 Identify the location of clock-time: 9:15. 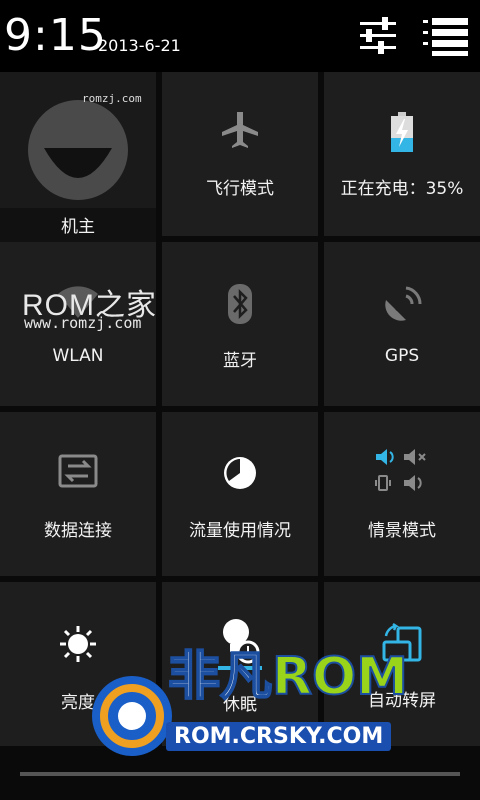
(55, 35).